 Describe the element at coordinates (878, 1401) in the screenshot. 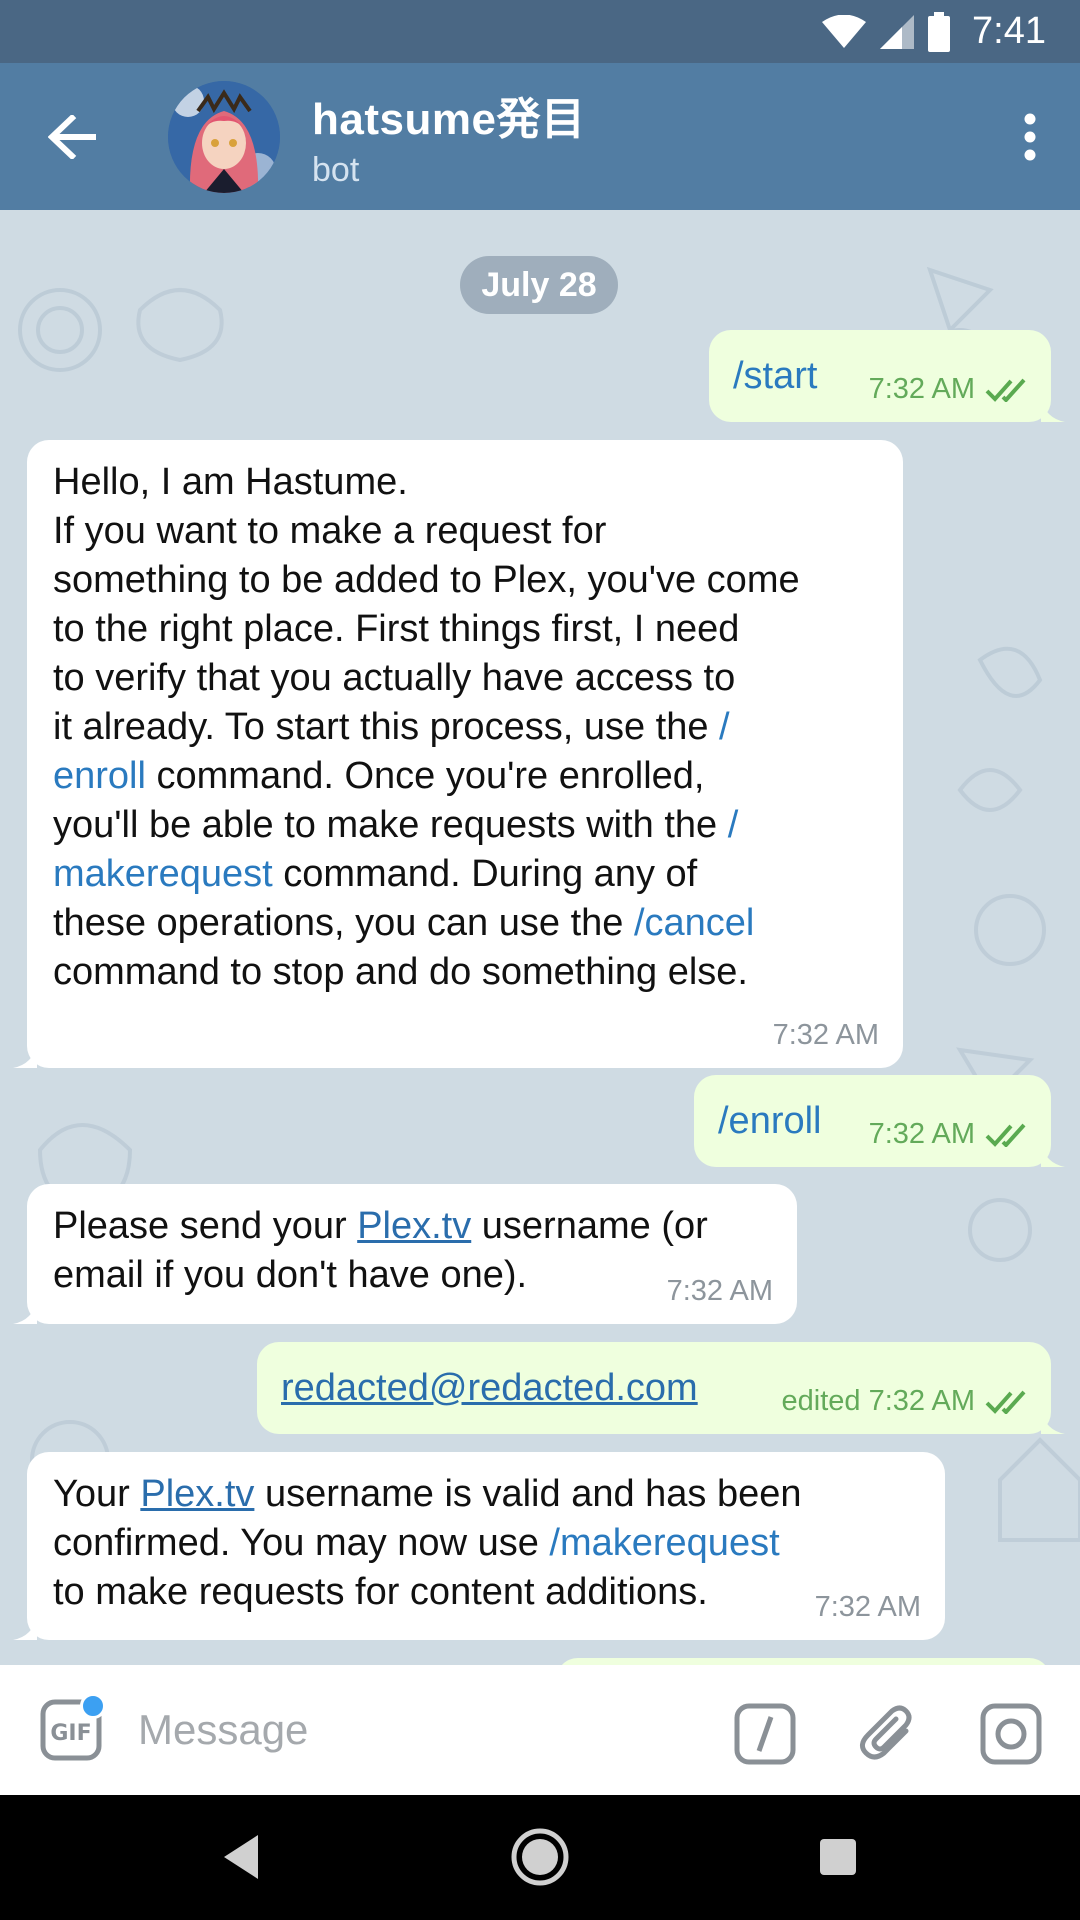

I see `message-time: edited 7:32 AM` at that location.